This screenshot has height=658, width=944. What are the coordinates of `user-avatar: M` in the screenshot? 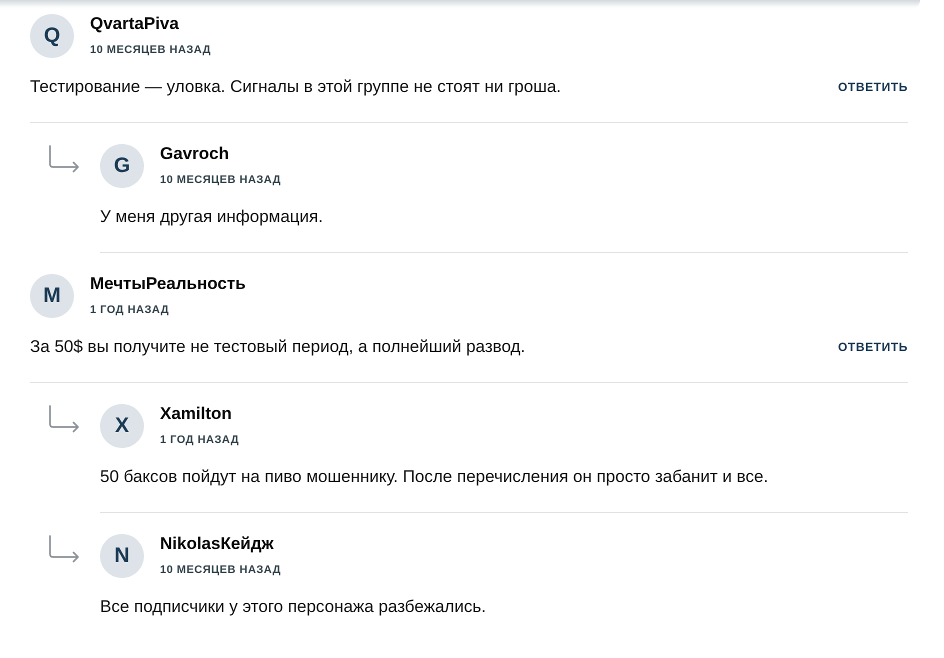 It's located at (52, 296).